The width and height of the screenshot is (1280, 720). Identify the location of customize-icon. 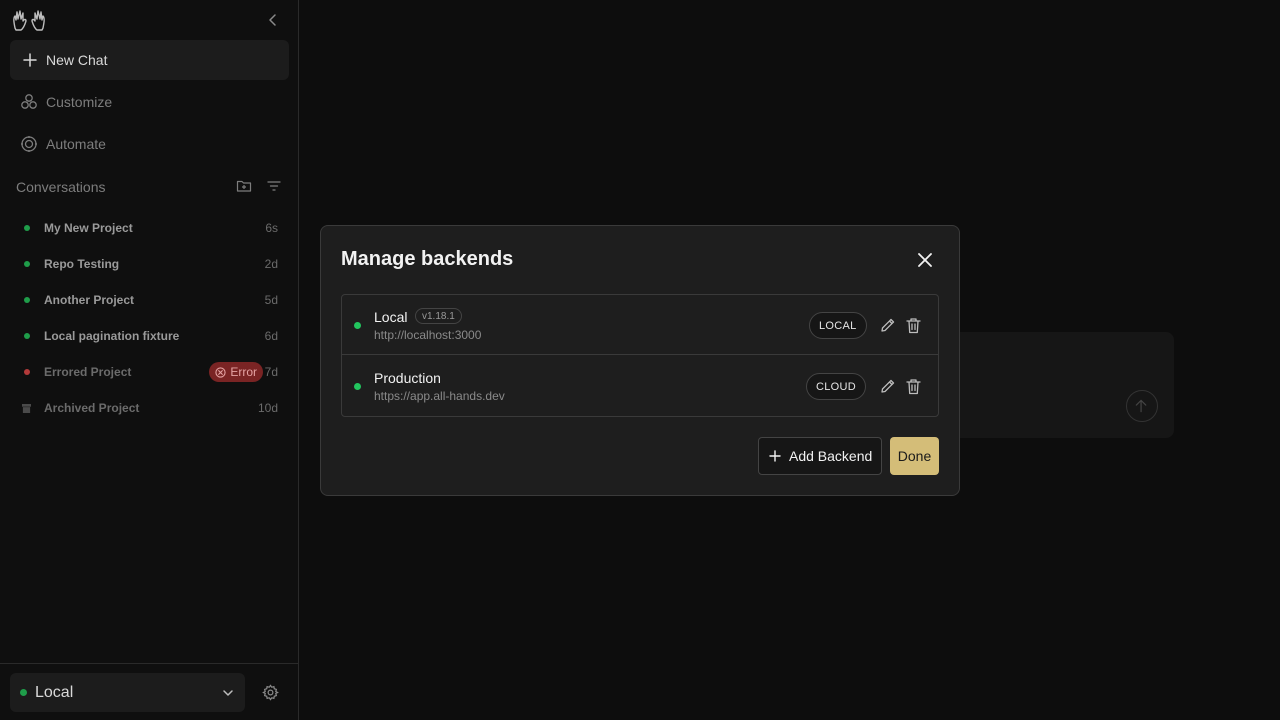
(29, 101).